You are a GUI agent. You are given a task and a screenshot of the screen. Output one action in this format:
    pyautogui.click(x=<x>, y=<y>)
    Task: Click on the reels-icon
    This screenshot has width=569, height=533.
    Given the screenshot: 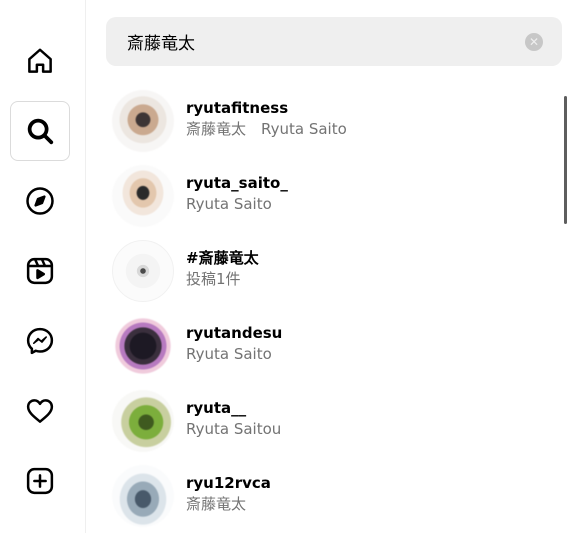 What is the action you would take?
    pyautogui.click(x=40, y=271)
    